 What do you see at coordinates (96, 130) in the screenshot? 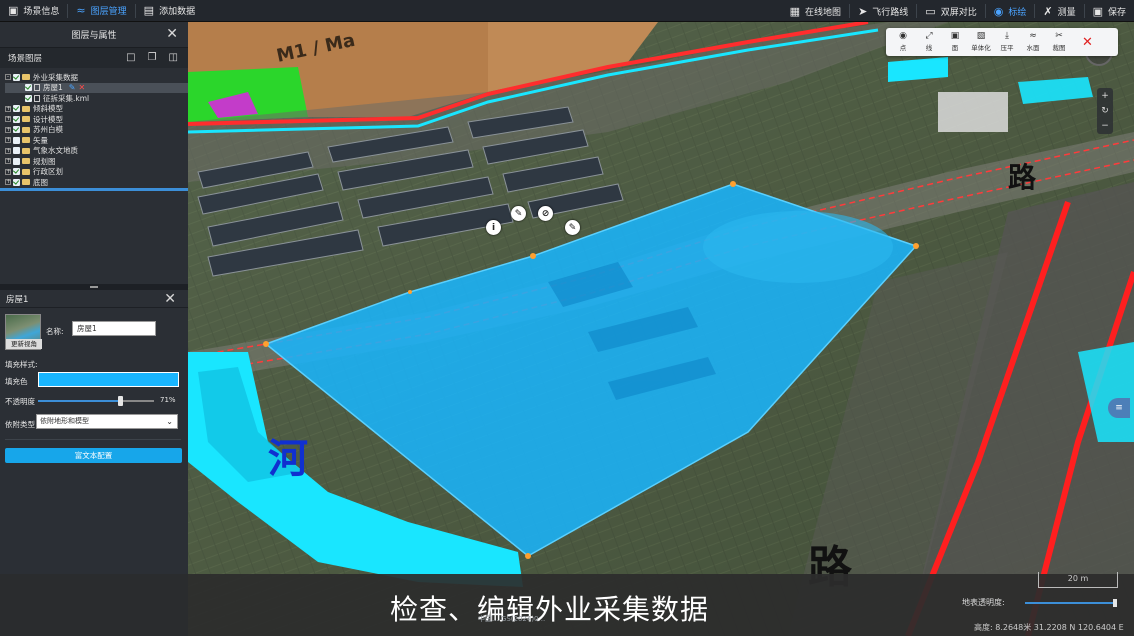
I see `tree-item: + 苏州白模` at bounding box center [96, 130].